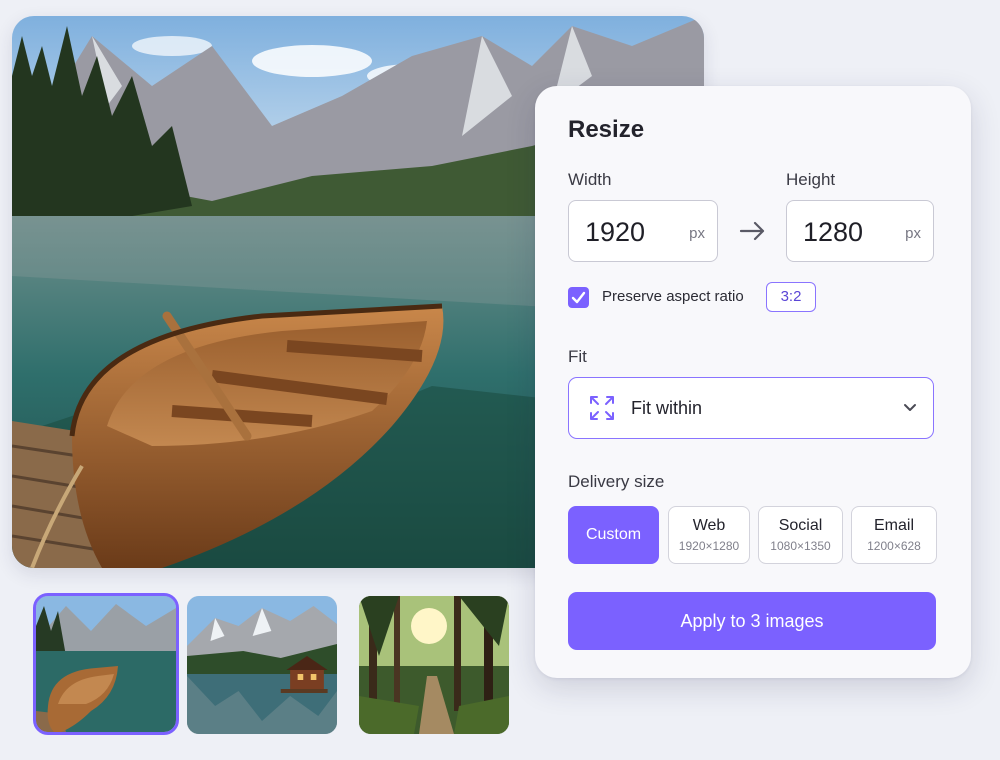 The image size is (1000, 760). Describe the element at coordinates (434, 665) in the screenshot. I see `thumbnail-forest-path` at that location.